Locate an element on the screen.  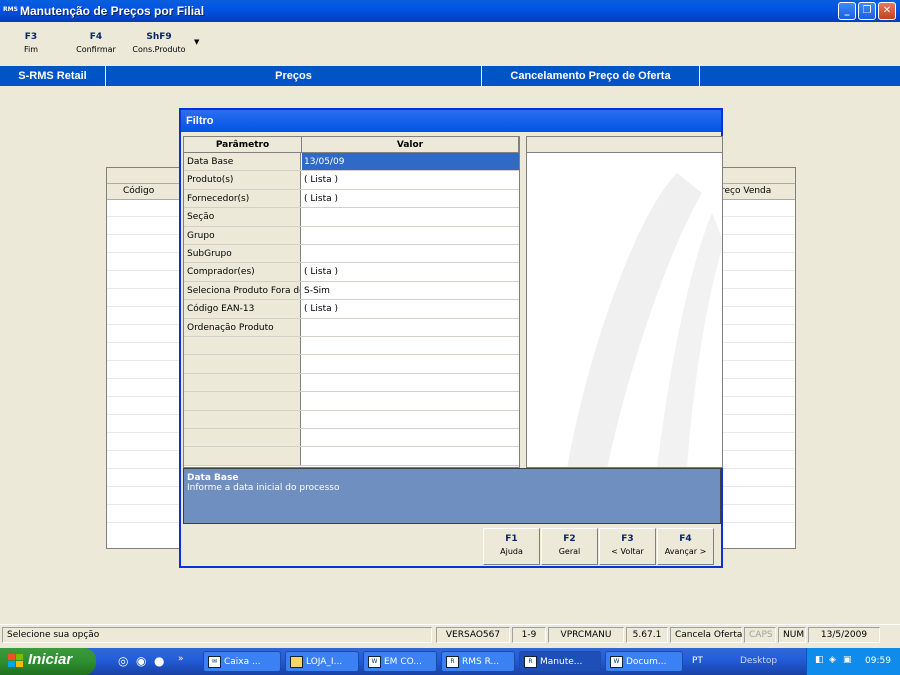
parameter-row: Data Base 13/05/09 is located at coordinates (351, 162).